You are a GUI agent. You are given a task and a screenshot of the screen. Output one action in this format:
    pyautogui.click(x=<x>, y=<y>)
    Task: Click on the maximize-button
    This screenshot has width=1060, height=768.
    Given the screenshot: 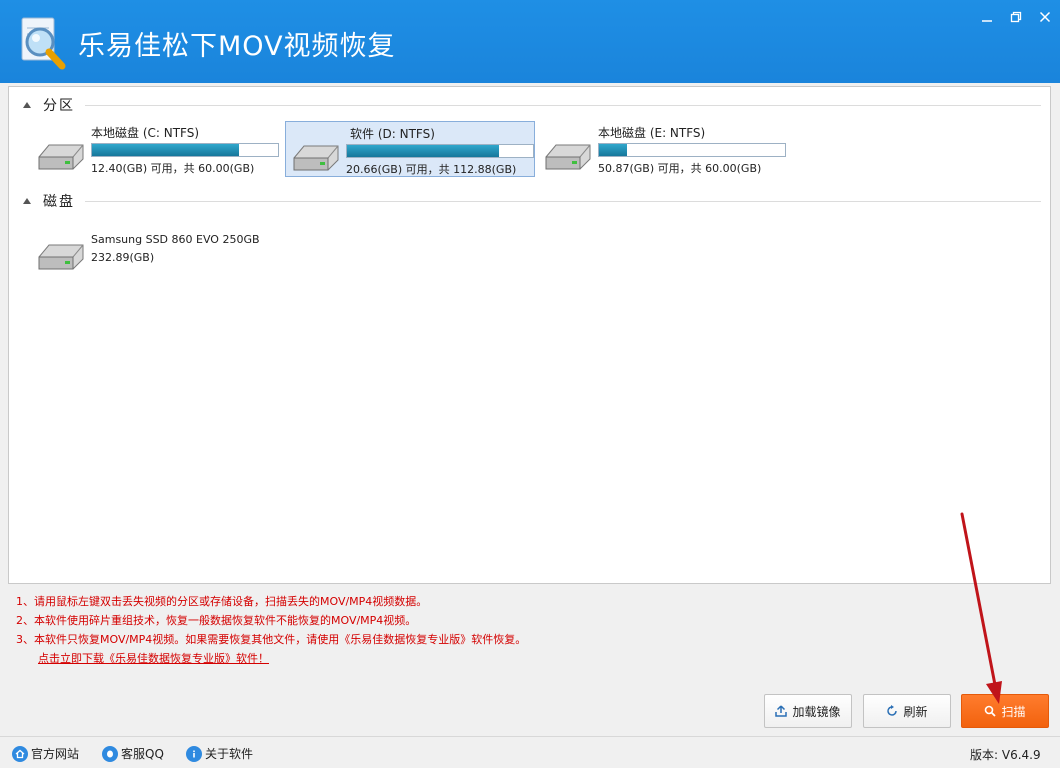 What is the action you would take?
    pyautogui.click(x=1016, y=17)
    